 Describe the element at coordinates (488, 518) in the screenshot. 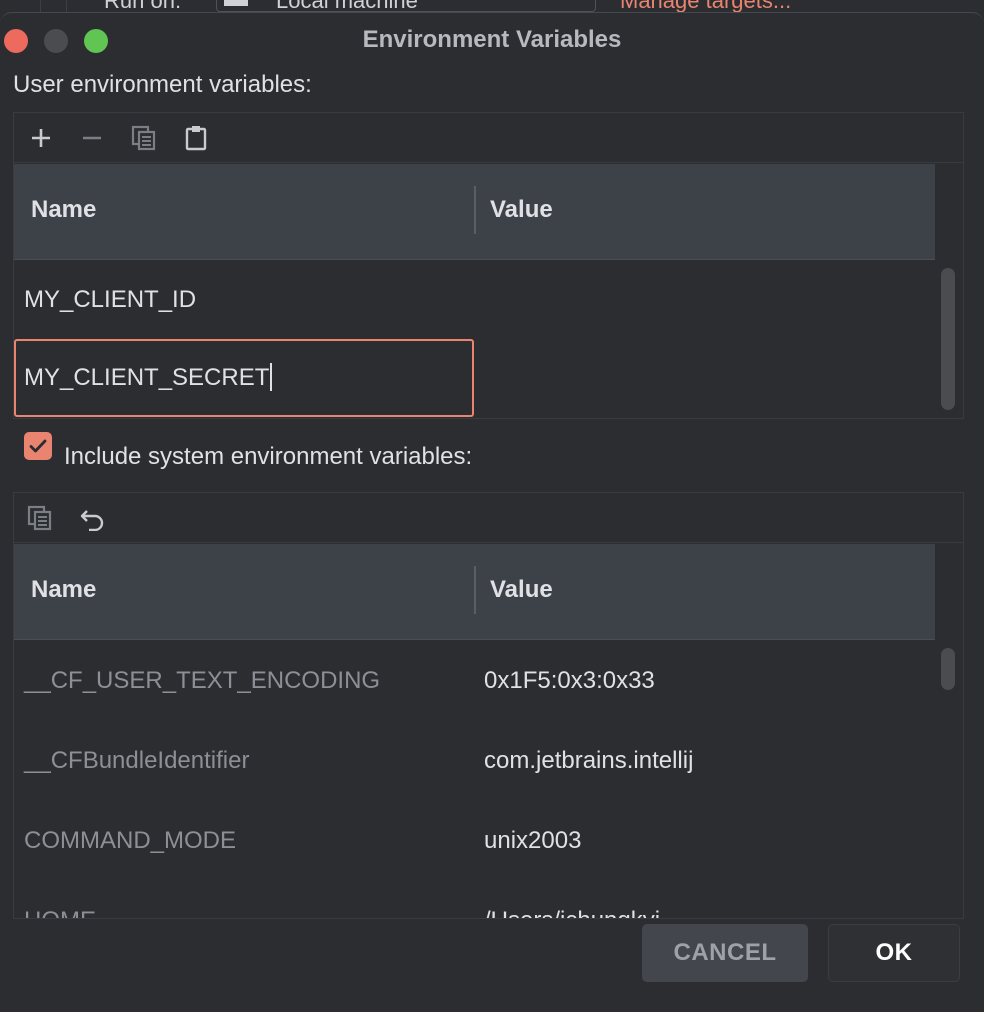

I see `system-variables-toolbar` at that location.